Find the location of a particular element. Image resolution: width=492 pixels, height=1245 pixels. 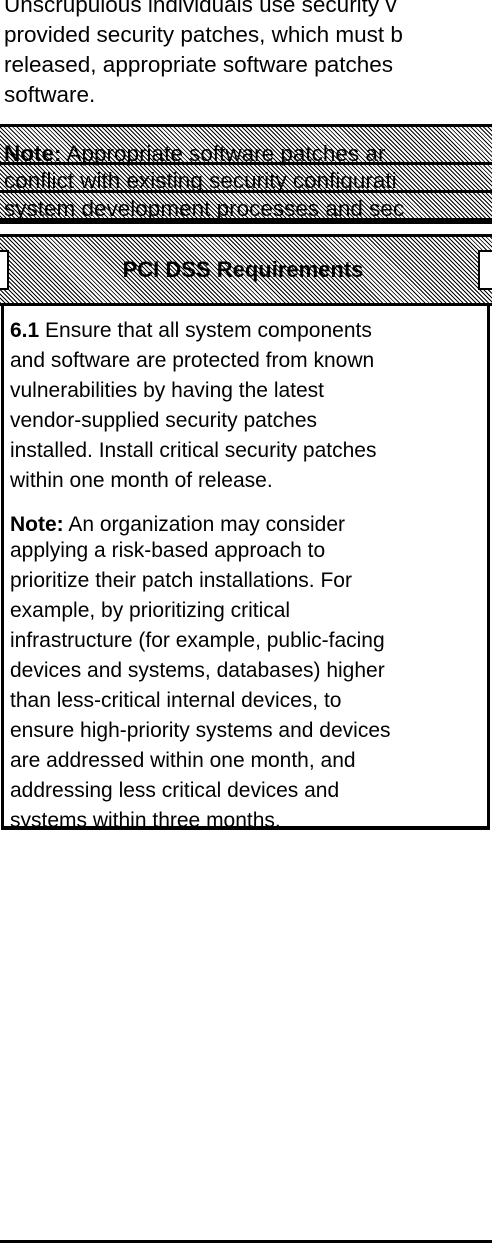

requirement-line: within one month of release. is located at coordinates (141, 480).